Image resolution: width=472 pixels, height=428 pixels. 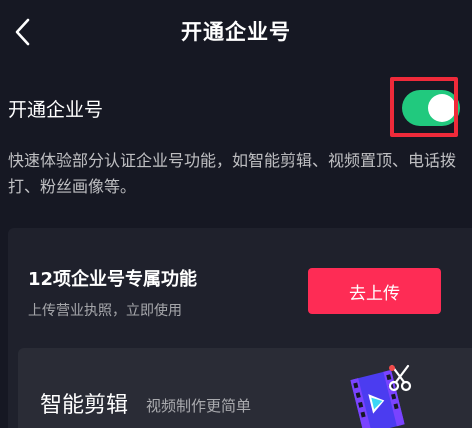 I want to click on video-edit-icon, so click(x=381, y=396).